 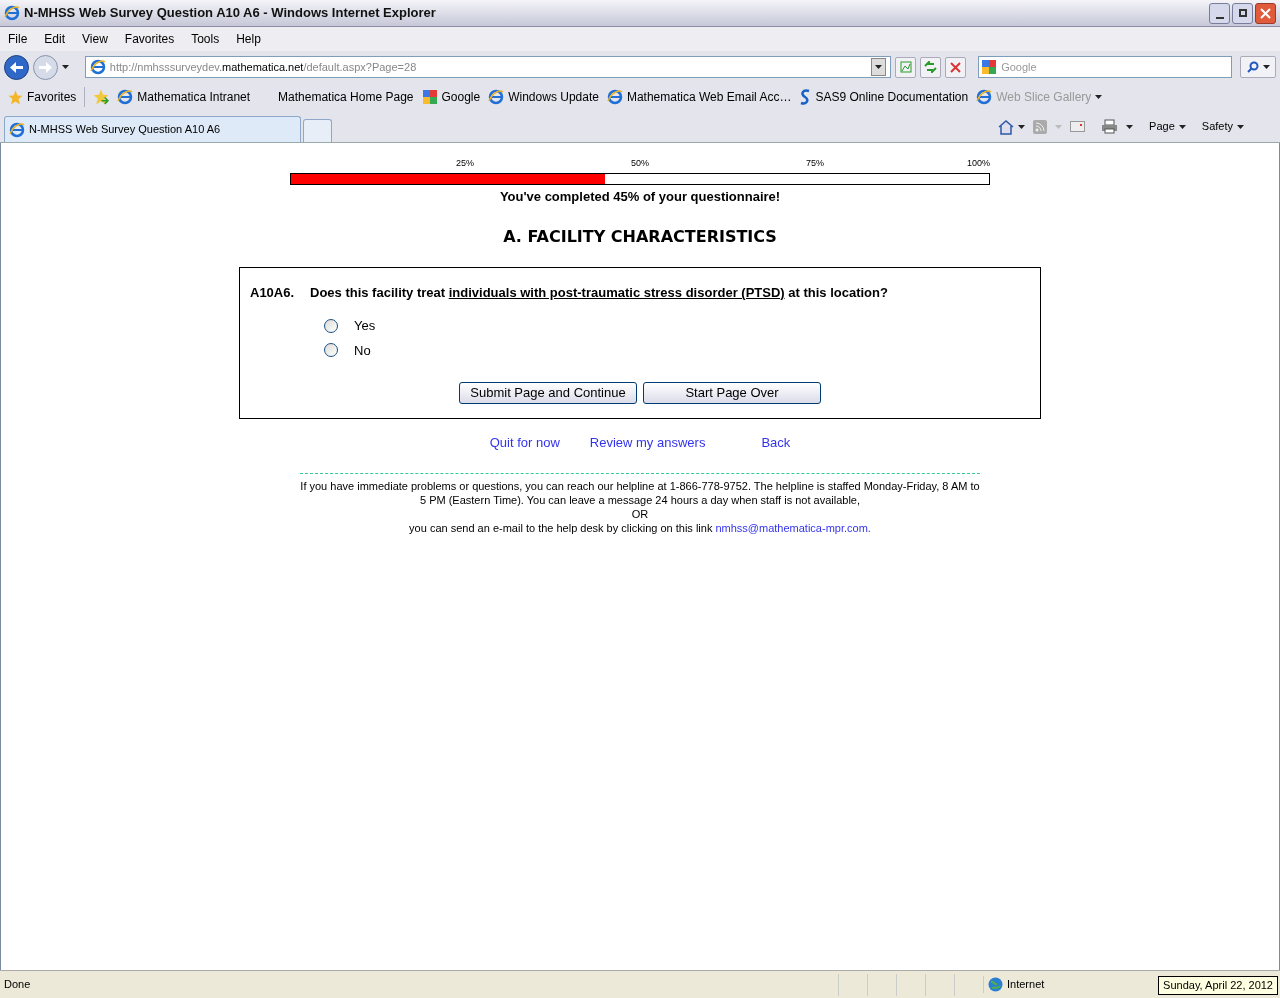 What do you see at coordinates (978, 163) in the screenshot?
I see `progress-tick-label: 100%` at bounding box center [978, 163].